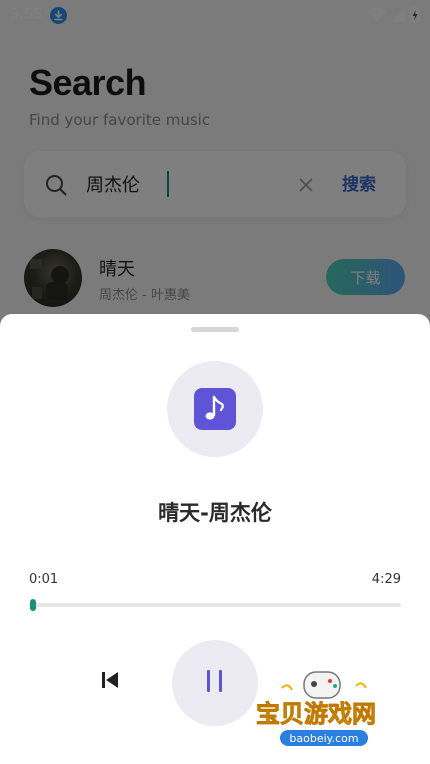 This screenshot has width=430, height=764. What do you see at coordinates (215, 329) in the screenshot?
I see `drag-handle` at bounding box center [215, 329].